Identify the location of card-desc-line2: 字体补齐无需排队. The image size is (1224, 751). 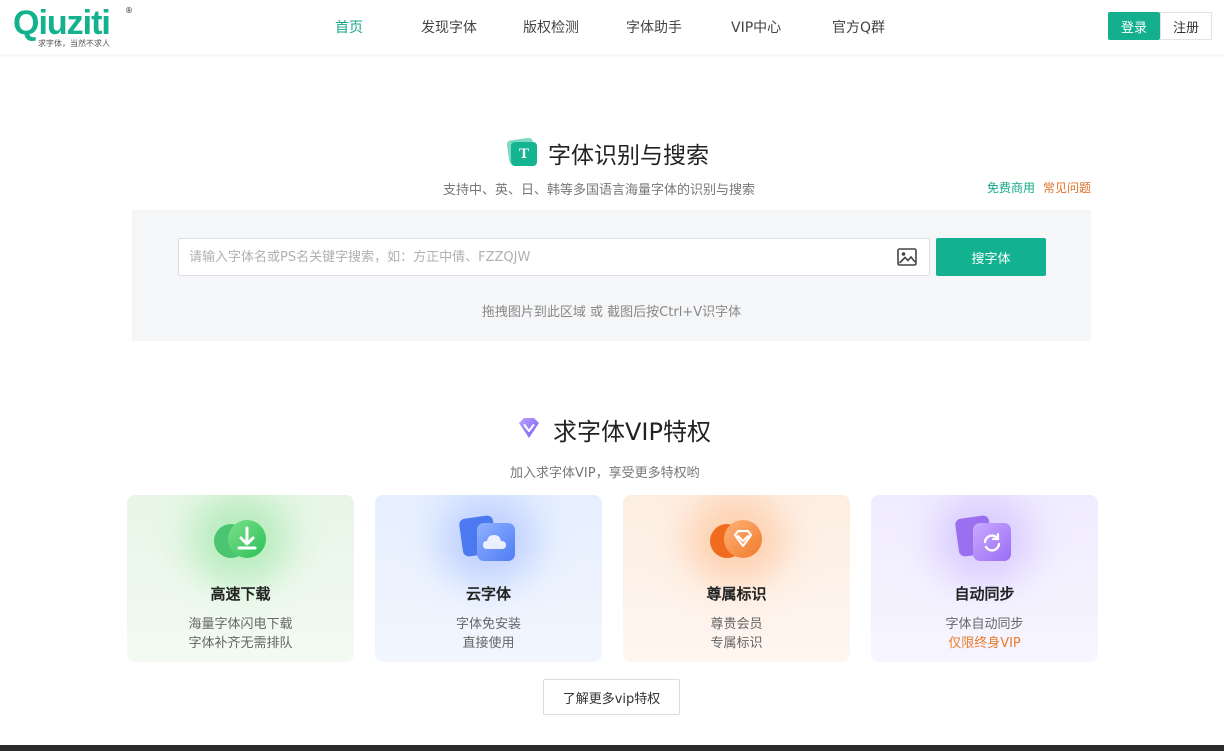
(240, 643).